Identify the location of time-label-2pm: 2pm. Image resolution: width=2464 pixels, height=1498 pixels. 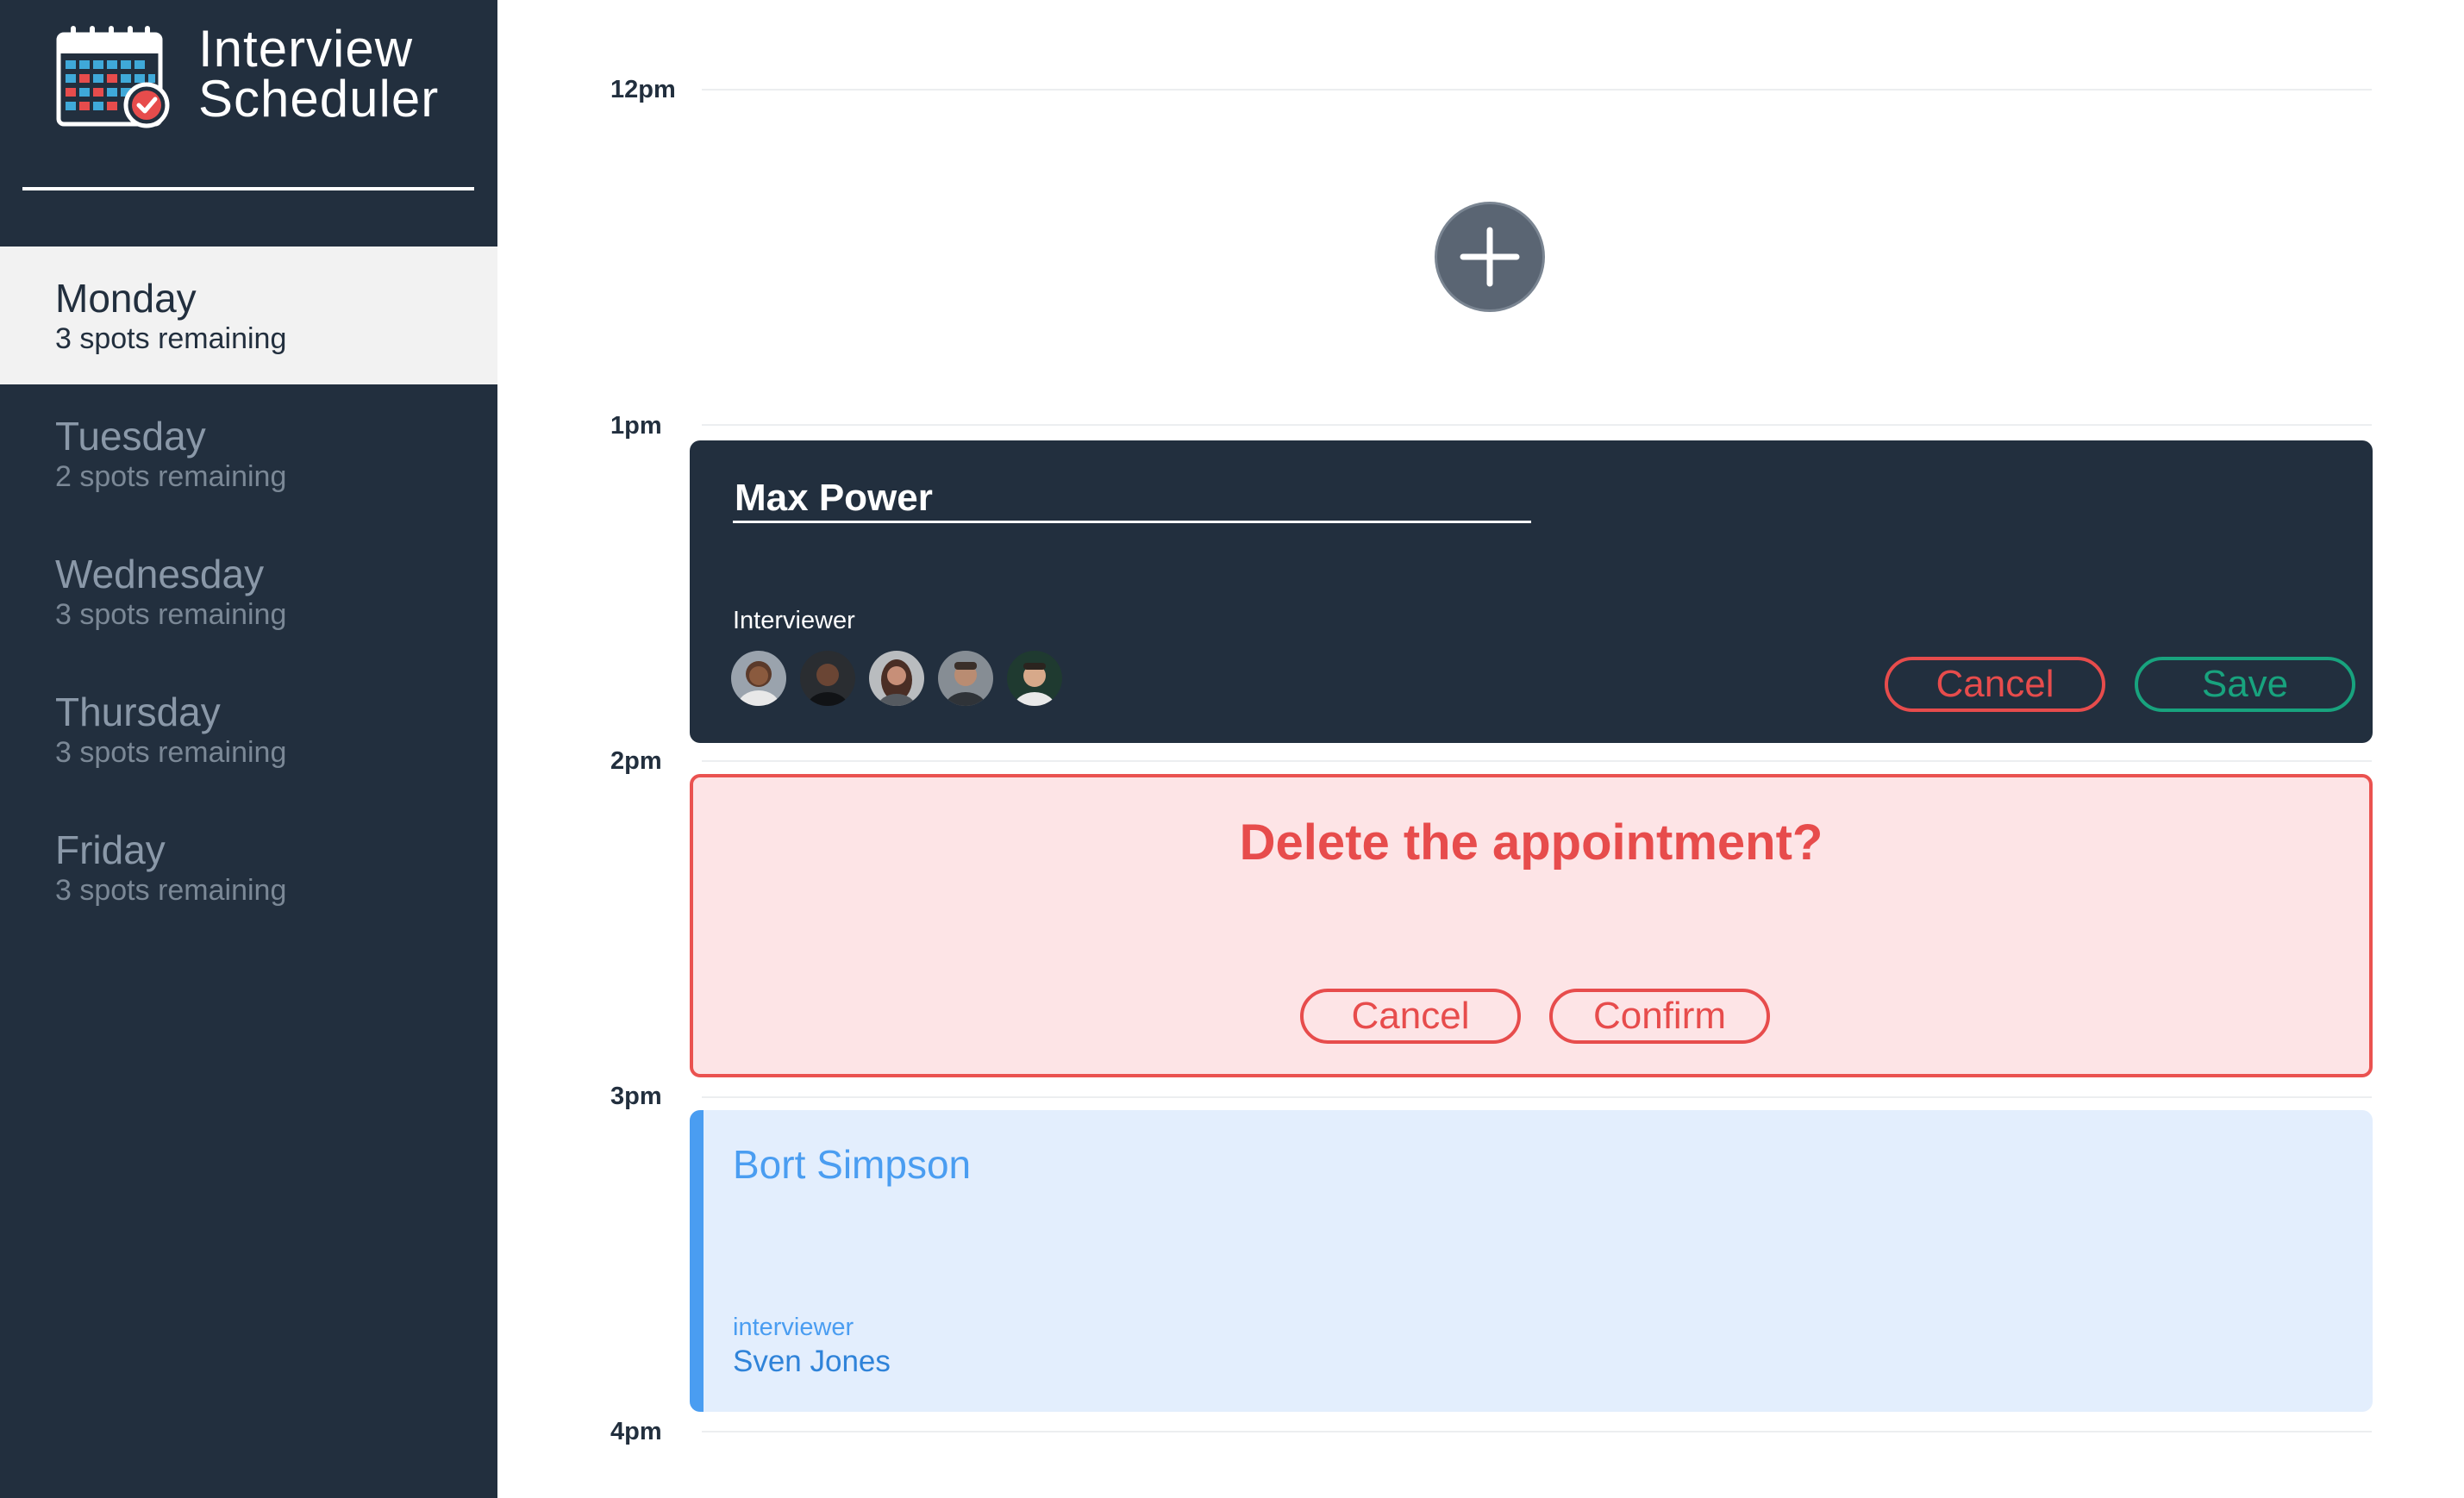
(636, 761).